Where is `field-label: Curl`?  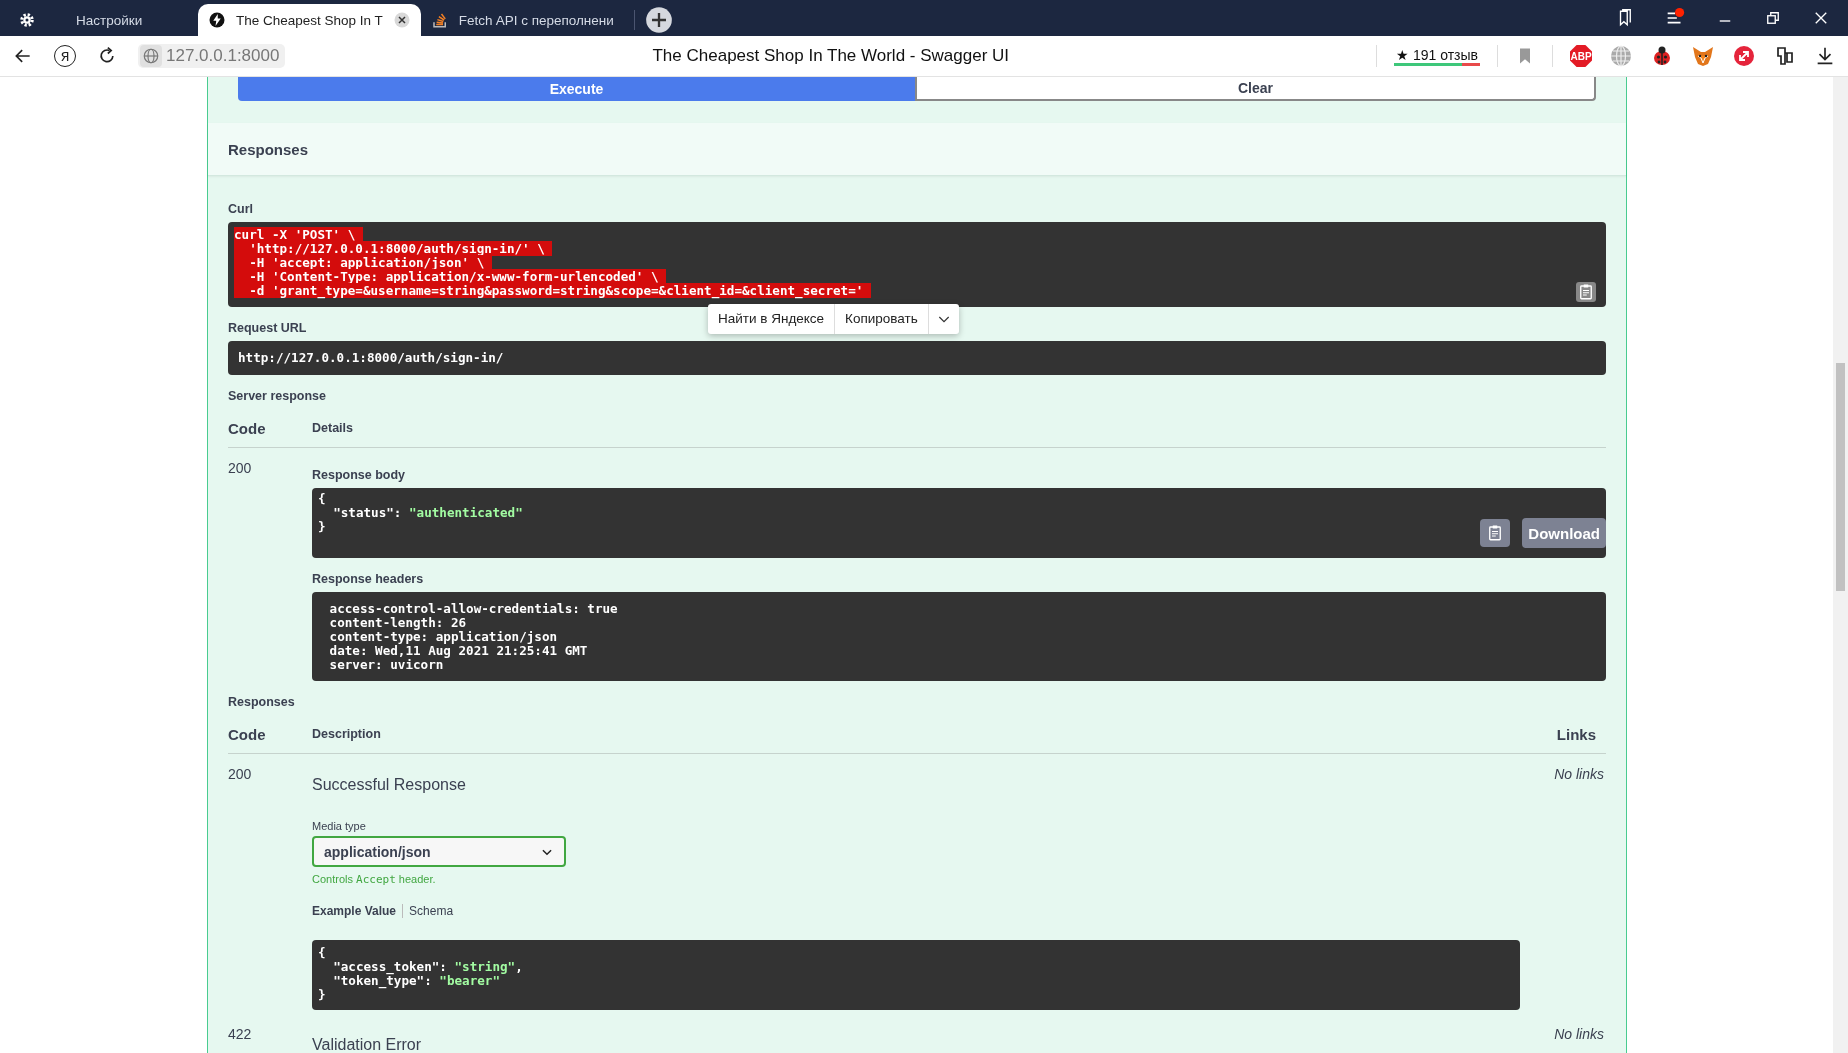
field-label: Curl is located at coordinates (241, 209).